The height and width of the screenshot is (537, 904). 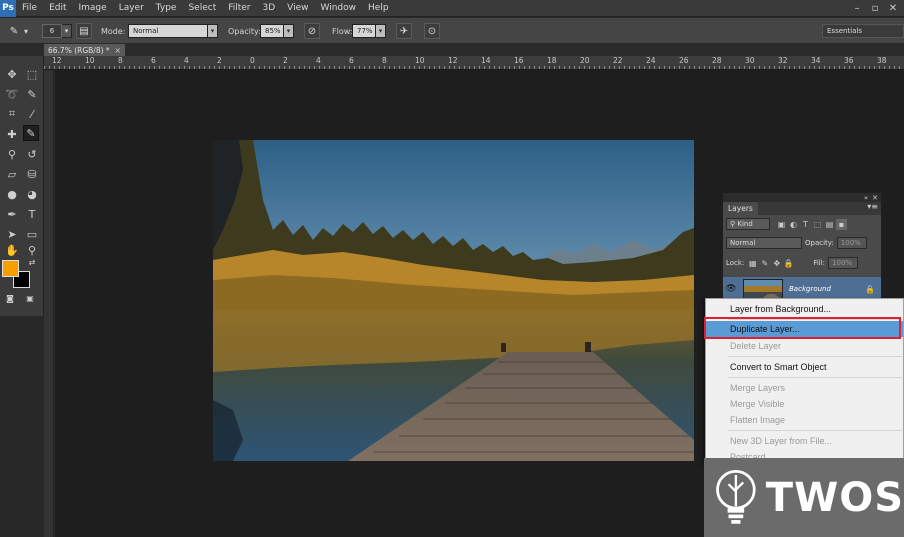 I want to click on filter-pixel-icon: ▣, so click(x=781, y=224).